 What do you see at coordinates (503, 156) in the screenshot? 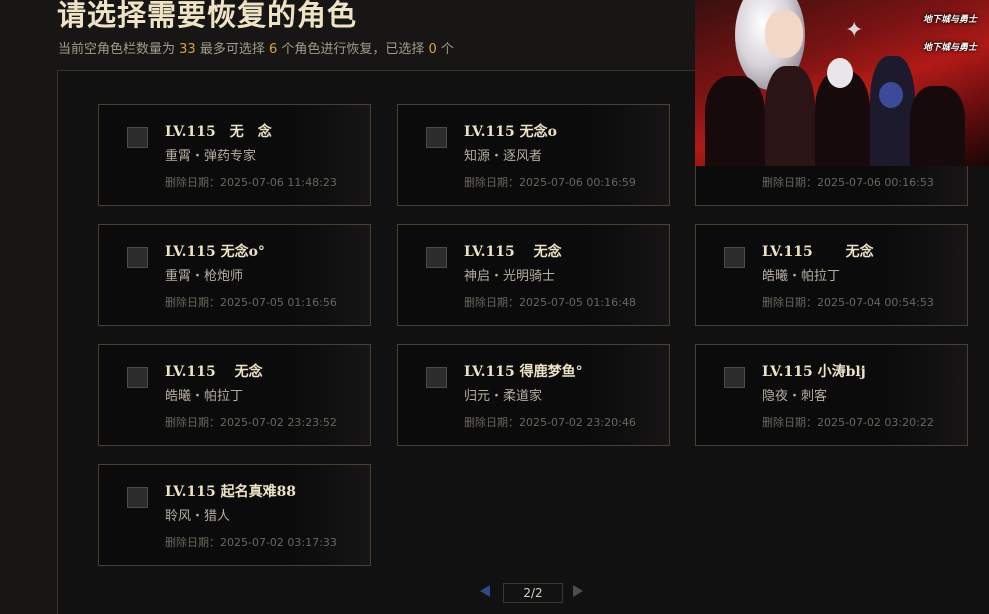
I see `character-job: 知源・逐风者` at bounding box center [503, 156].